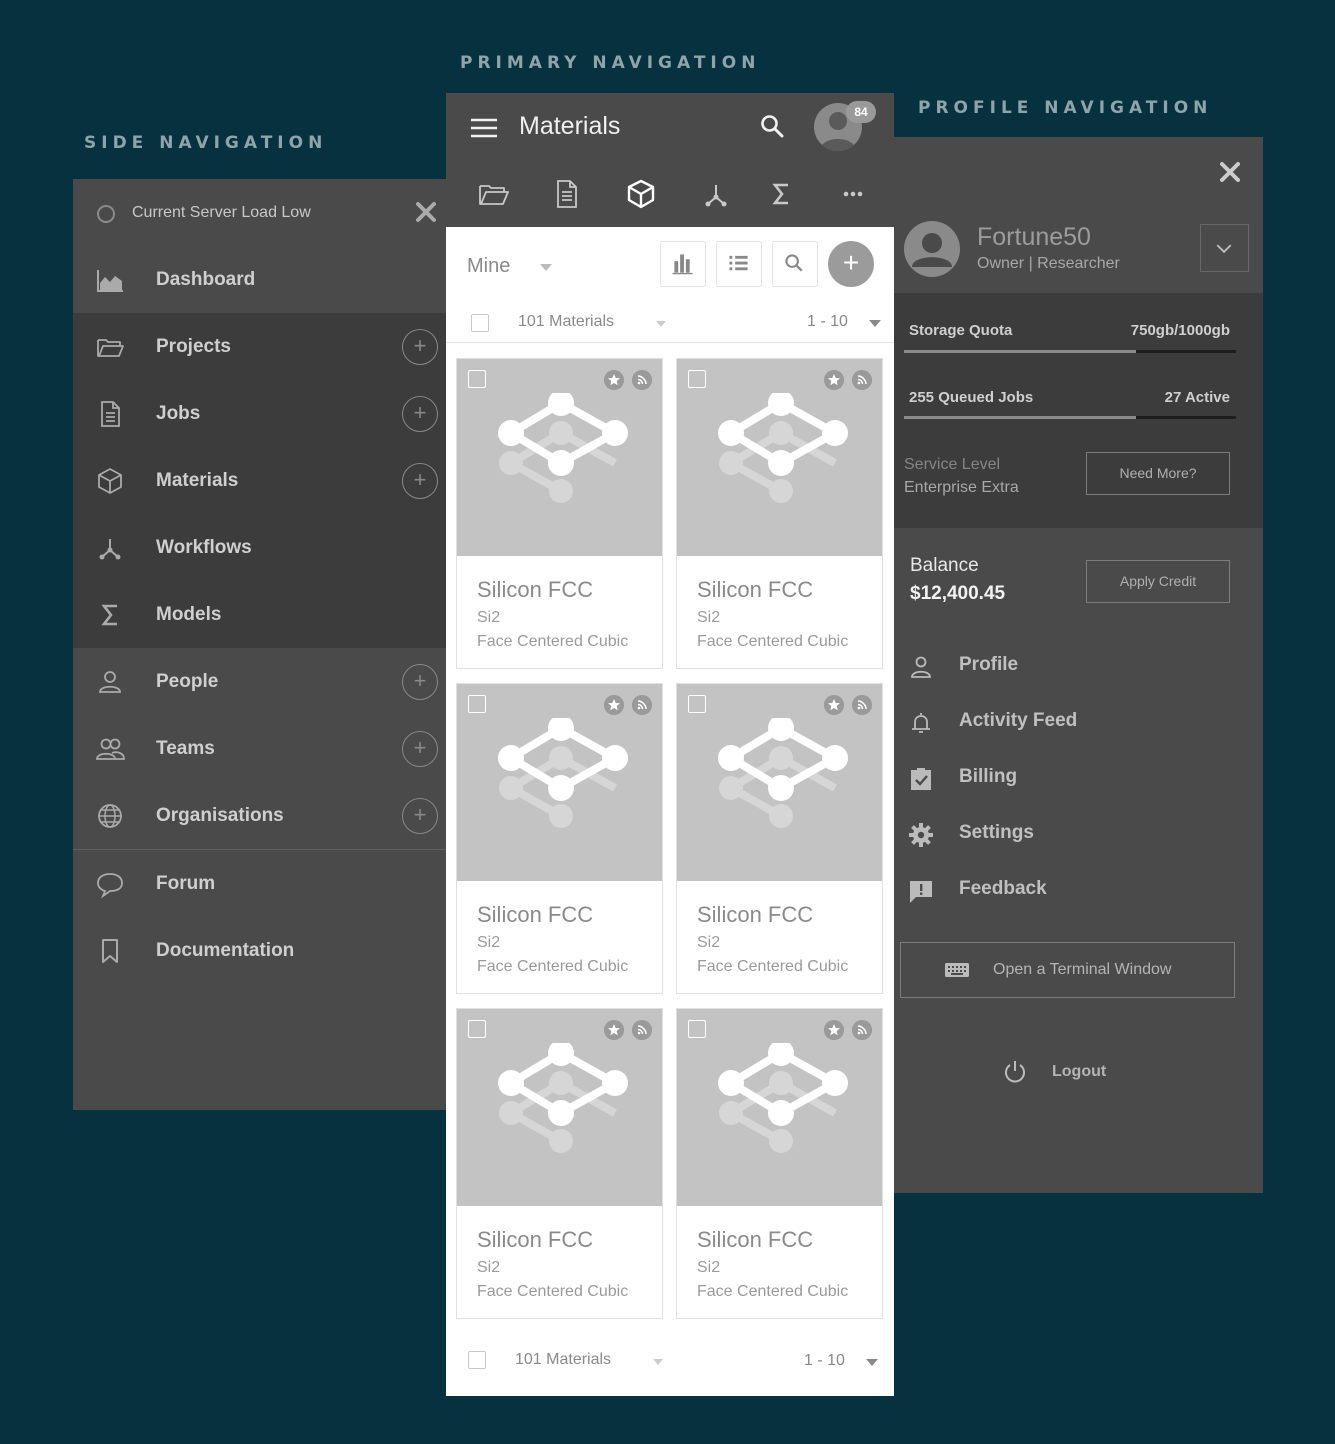 The image size is (1335, 1444). Describe the element at coordinates (1078, 722) in the screenshot. I see `profile-menu-activity-feed: Activity Feed` at that location.